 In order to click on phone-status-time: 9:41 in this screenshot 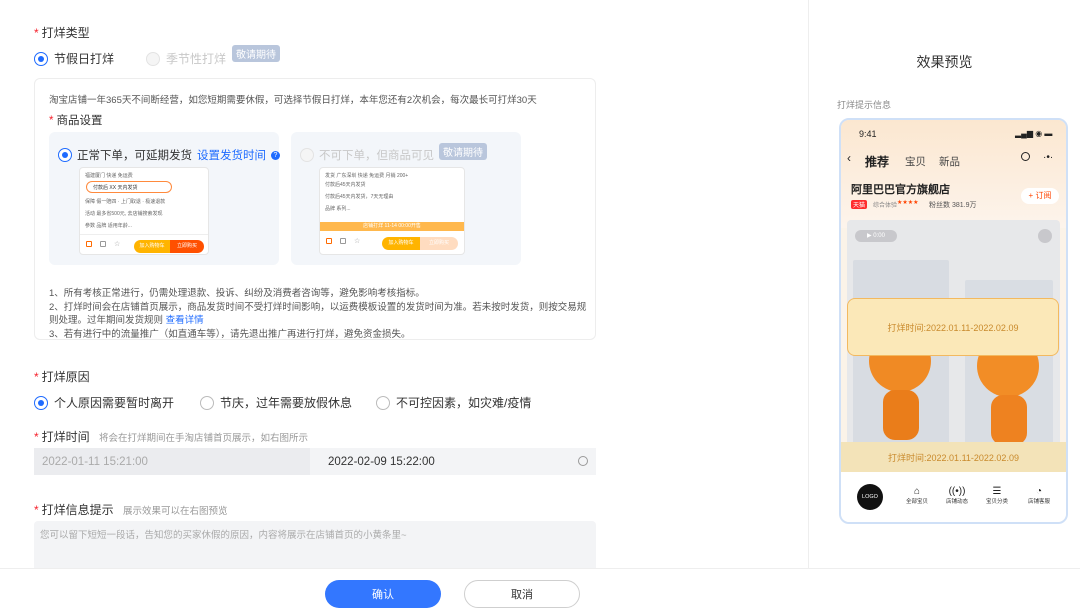, I will do `click(868, 134)`.